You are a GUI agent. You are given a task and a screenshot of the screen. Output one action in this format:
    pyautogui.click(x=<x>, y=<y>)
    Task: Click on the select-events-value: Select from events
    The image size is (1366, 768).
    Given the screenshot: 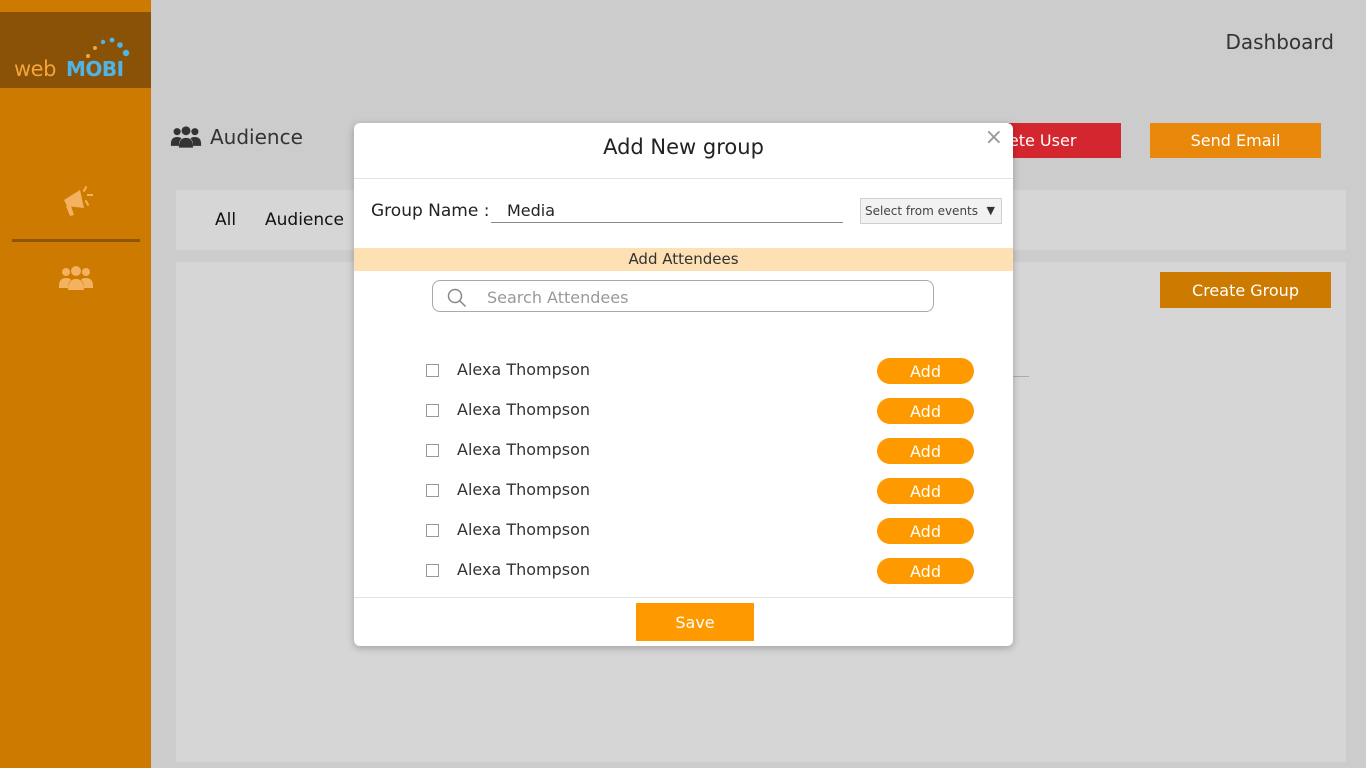 What is the action you would take?
    pyautogui.click(x=922, y=211)
    